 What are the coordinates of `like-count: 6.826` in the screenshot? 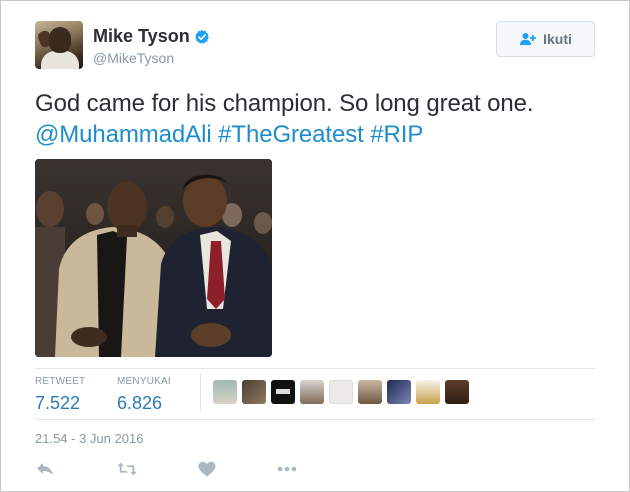 It's located at (144, 403).